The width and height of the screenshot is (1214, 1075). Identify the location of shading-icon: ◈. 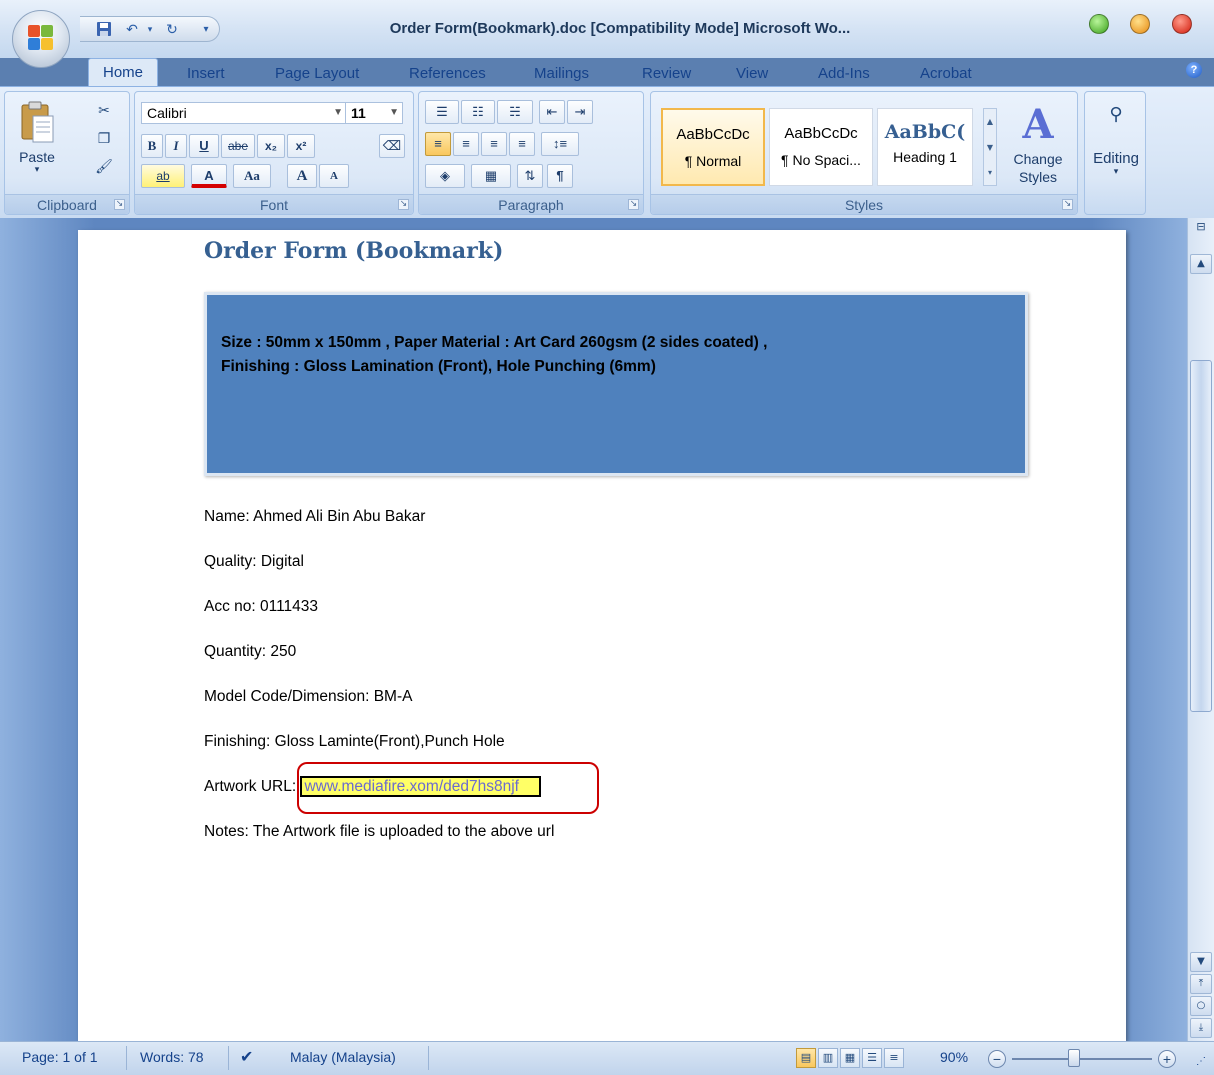
(445, 176).